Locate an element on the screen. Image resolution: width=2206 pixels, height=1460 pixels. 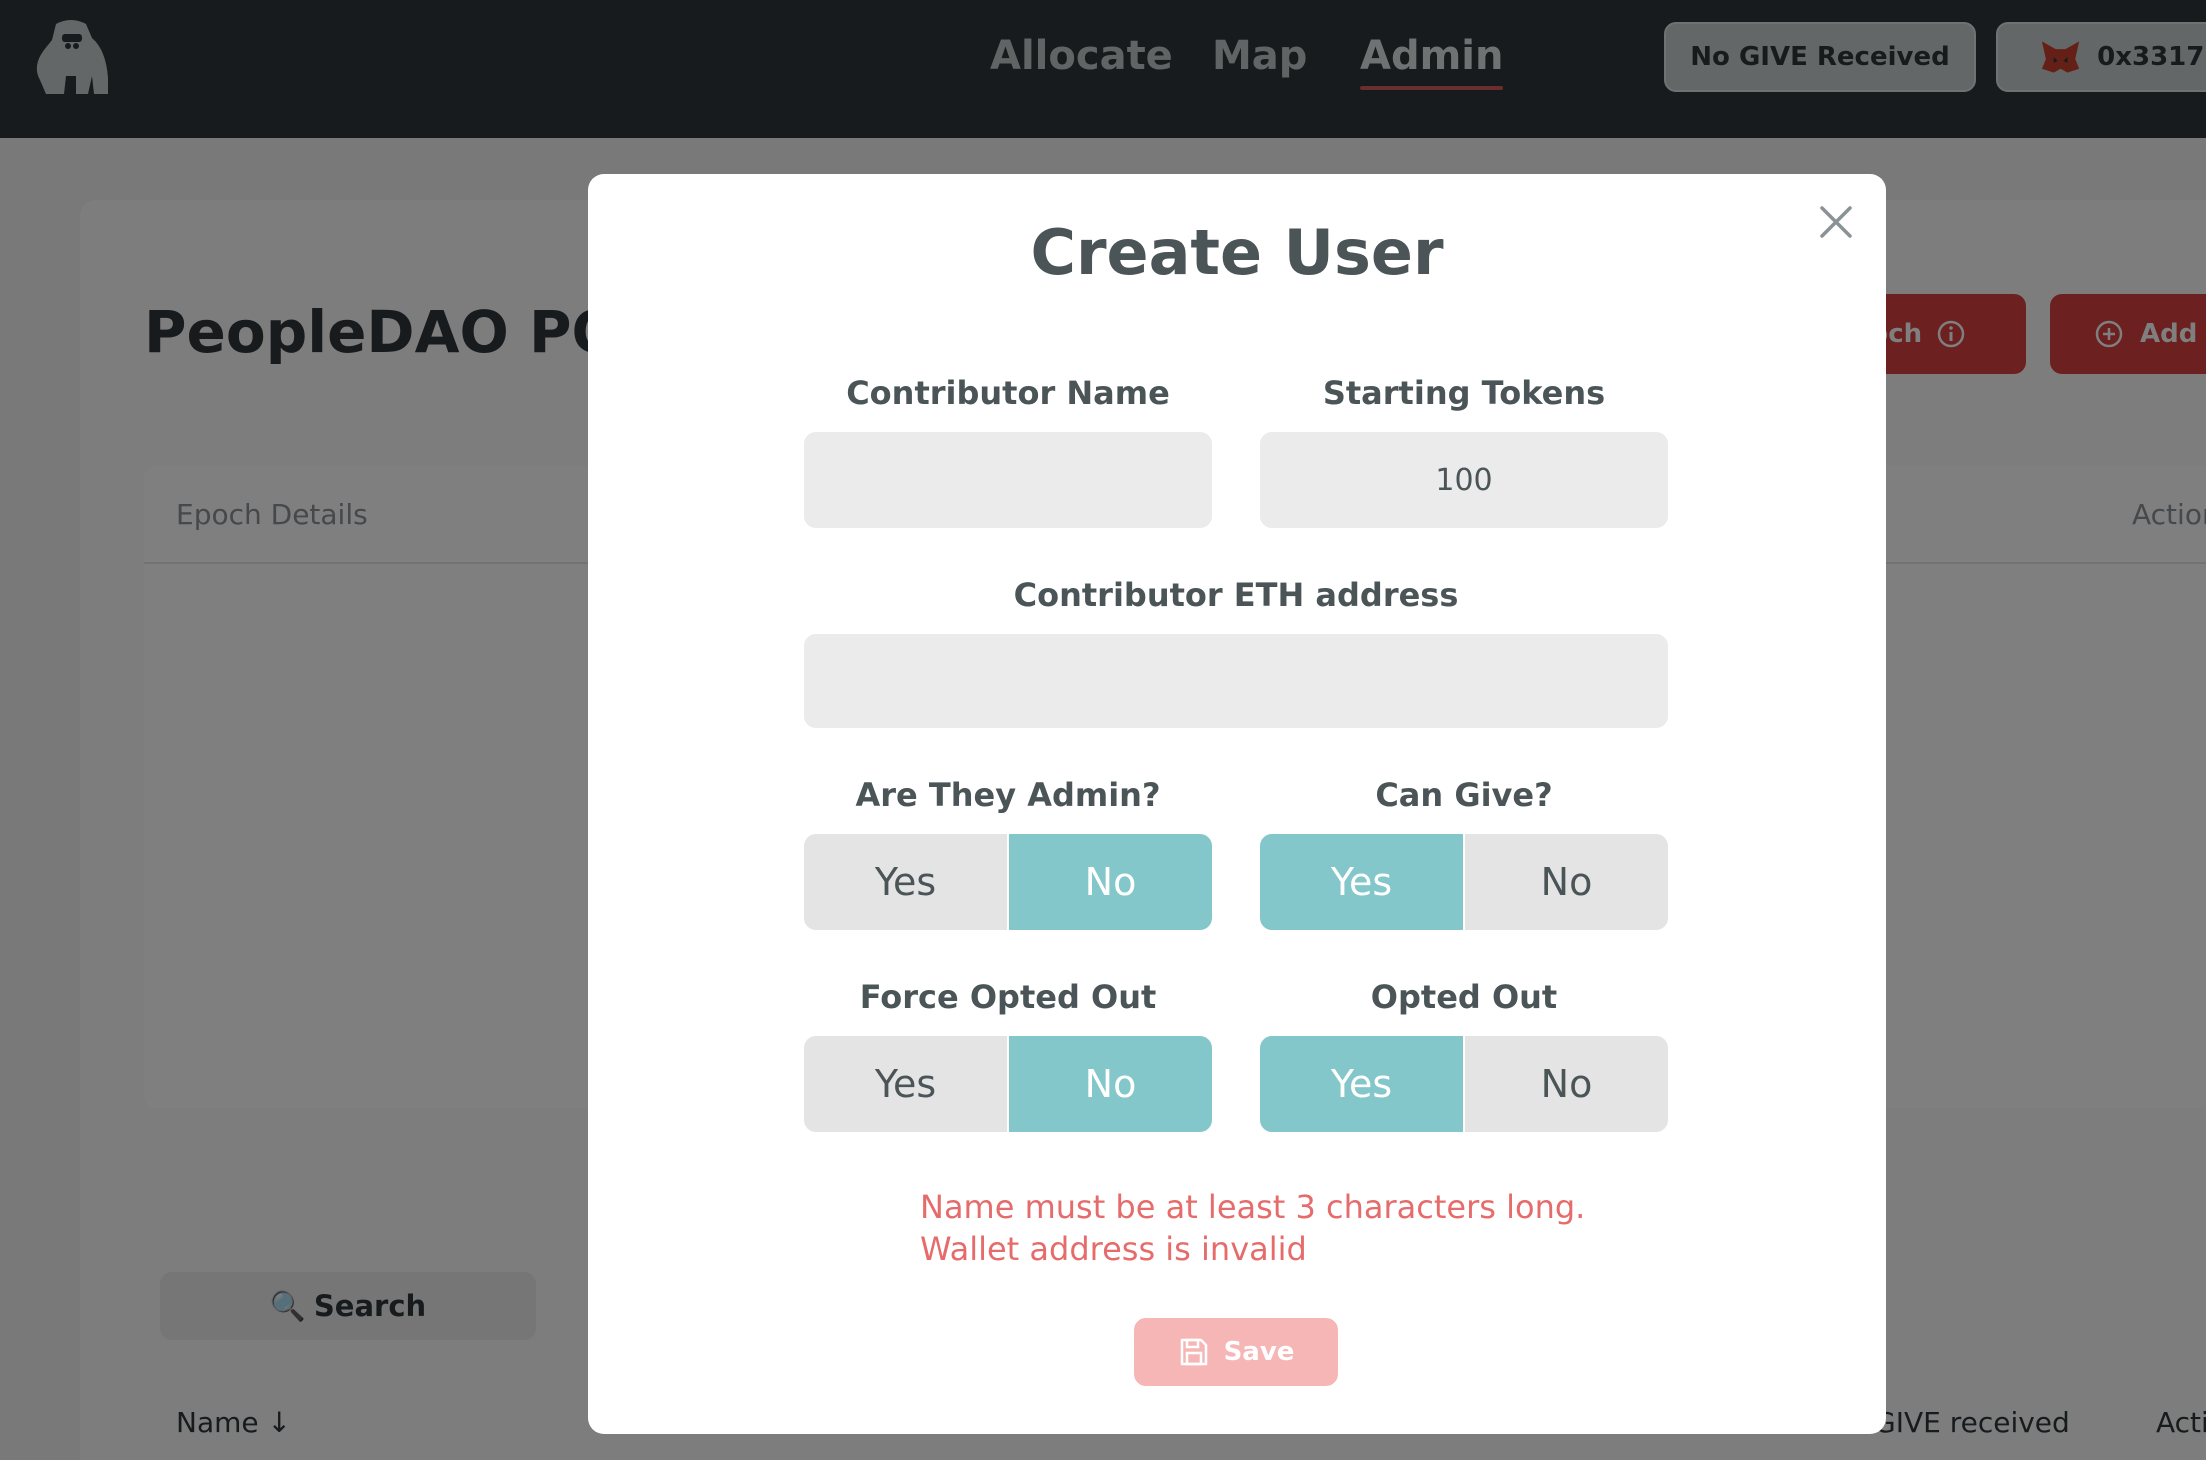
contributor-name-label: Contributor Name is located at coordinates (1008, 393).